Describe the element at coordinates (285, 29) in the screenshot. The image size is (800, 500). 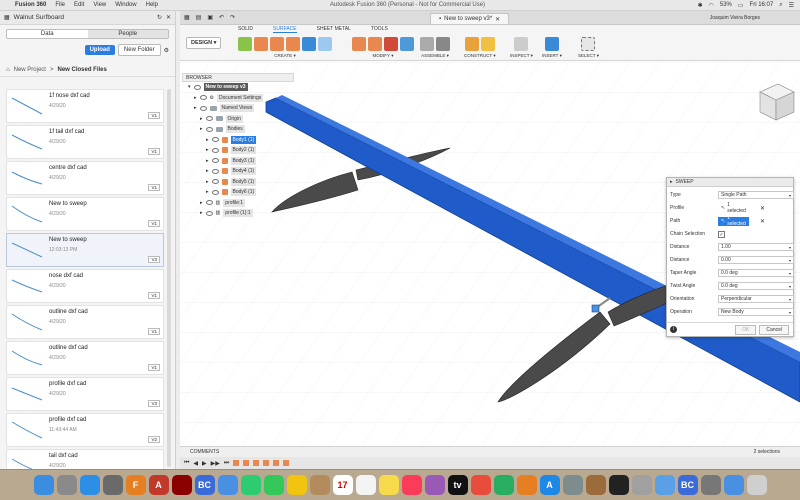
I see `tab-surface: SURFACE` at that location.